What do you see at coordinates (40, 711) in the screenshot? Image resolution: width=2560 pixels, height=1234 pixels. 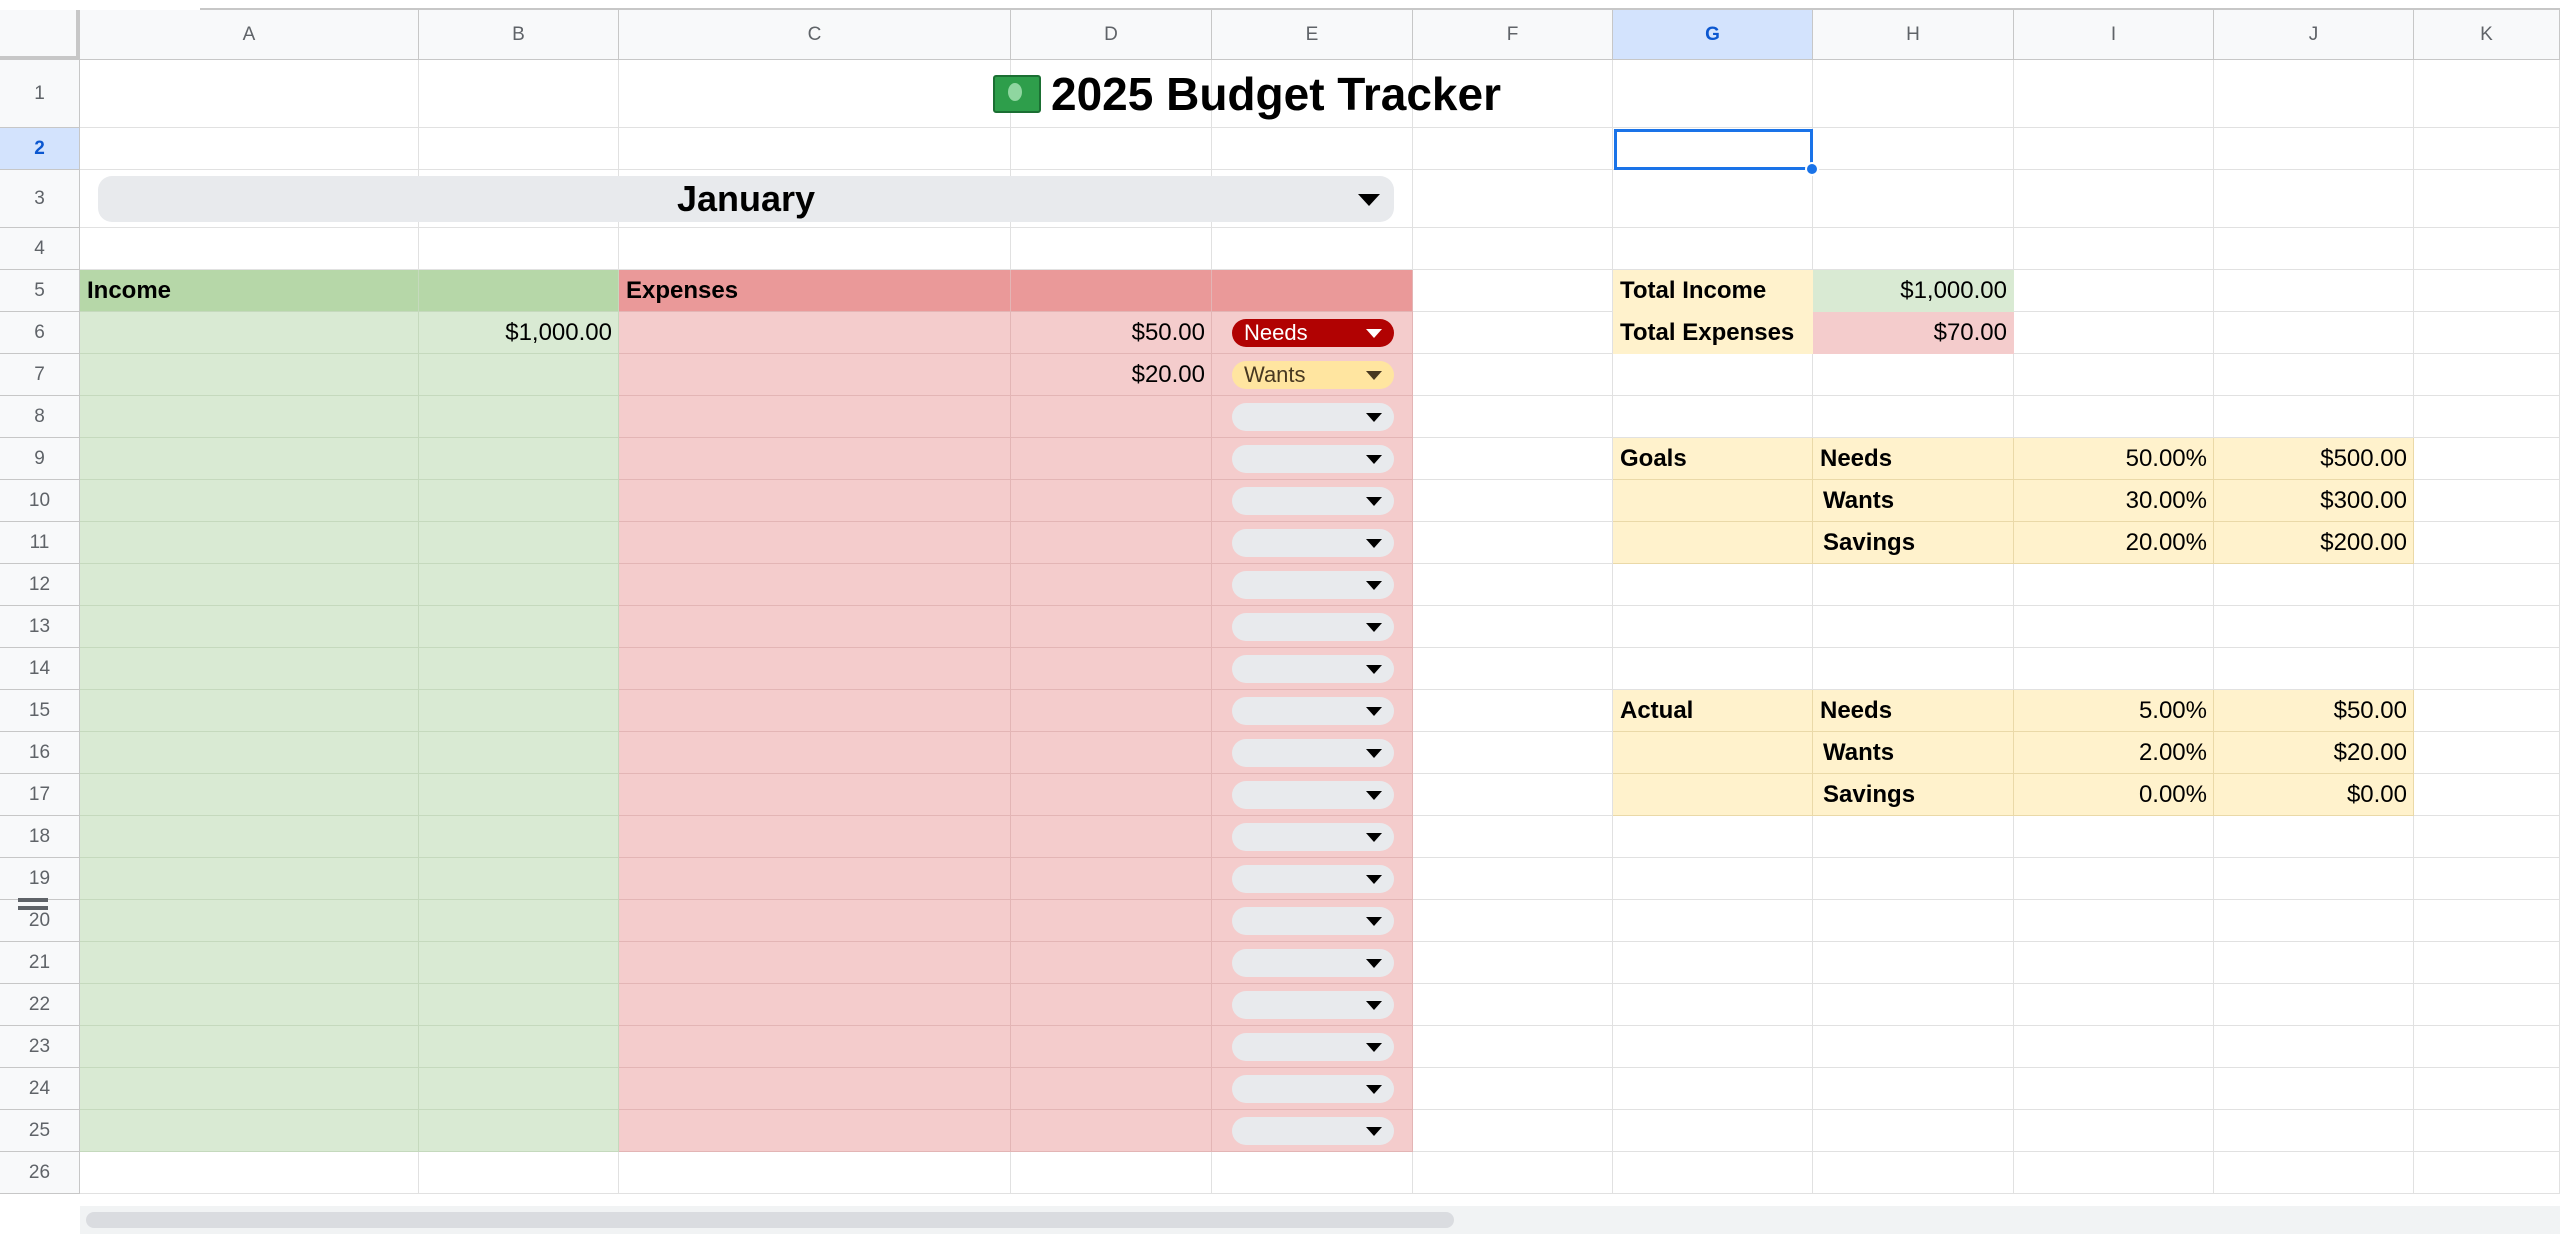 I see `row-header-15: 15` at bounding box center [40, 711].